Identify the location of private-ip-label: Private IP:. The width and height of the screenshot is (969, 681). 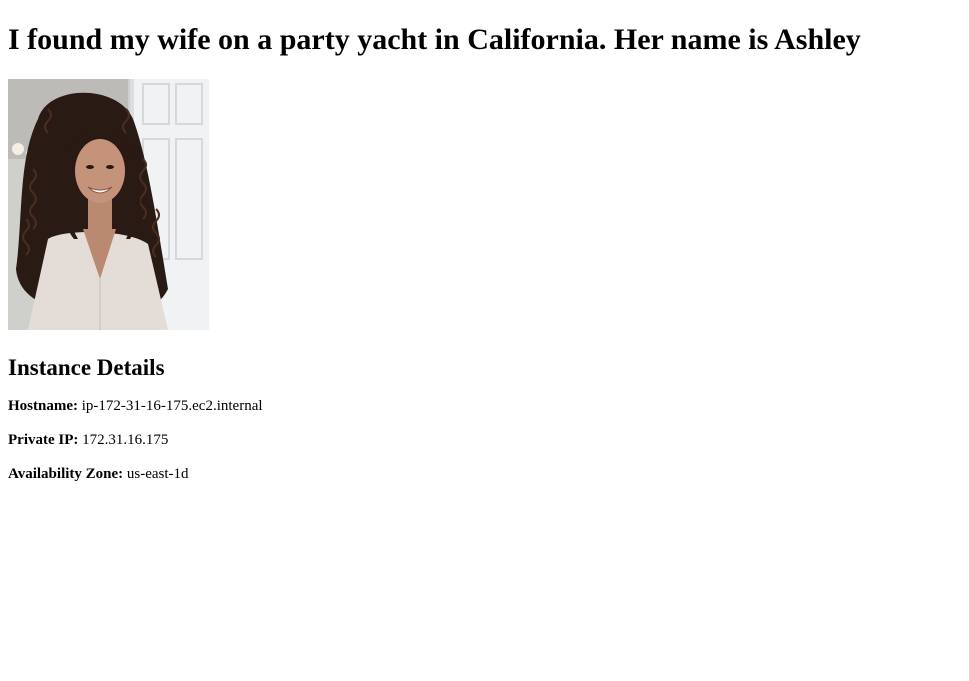
(43, 440).